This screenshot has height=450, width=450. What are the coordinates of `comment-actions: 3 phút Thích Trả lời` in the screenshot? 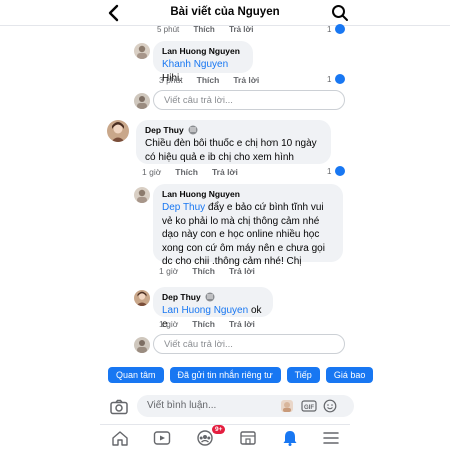 It's located at (209, 80).